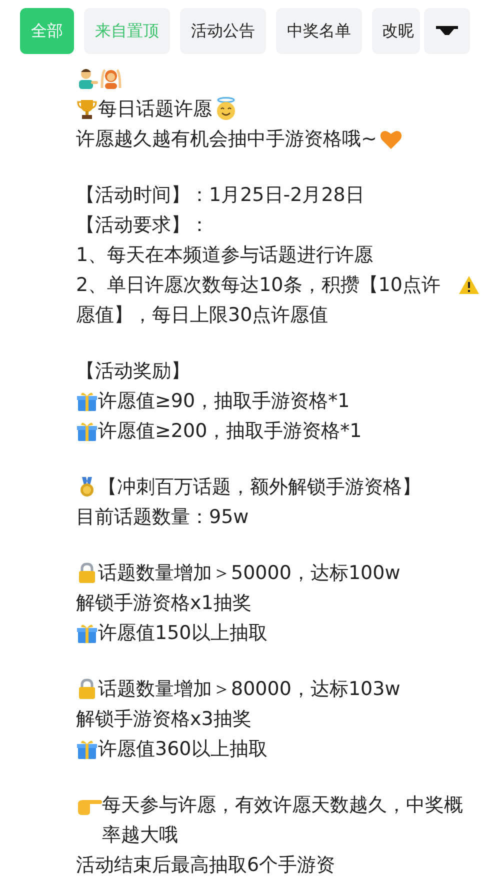  I want to click on post-text: 解锁手游资格x1抽奖, so click(164, 603).